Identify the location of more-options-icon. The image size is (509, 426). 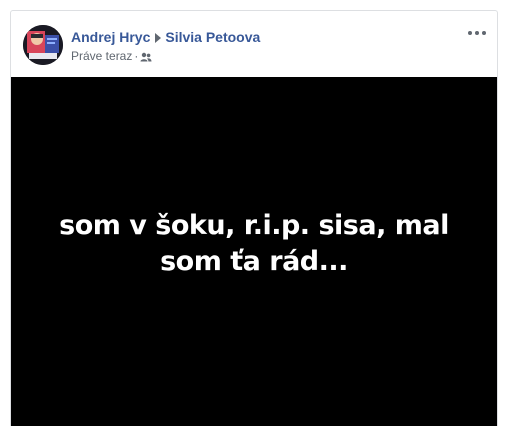
(477, 33).